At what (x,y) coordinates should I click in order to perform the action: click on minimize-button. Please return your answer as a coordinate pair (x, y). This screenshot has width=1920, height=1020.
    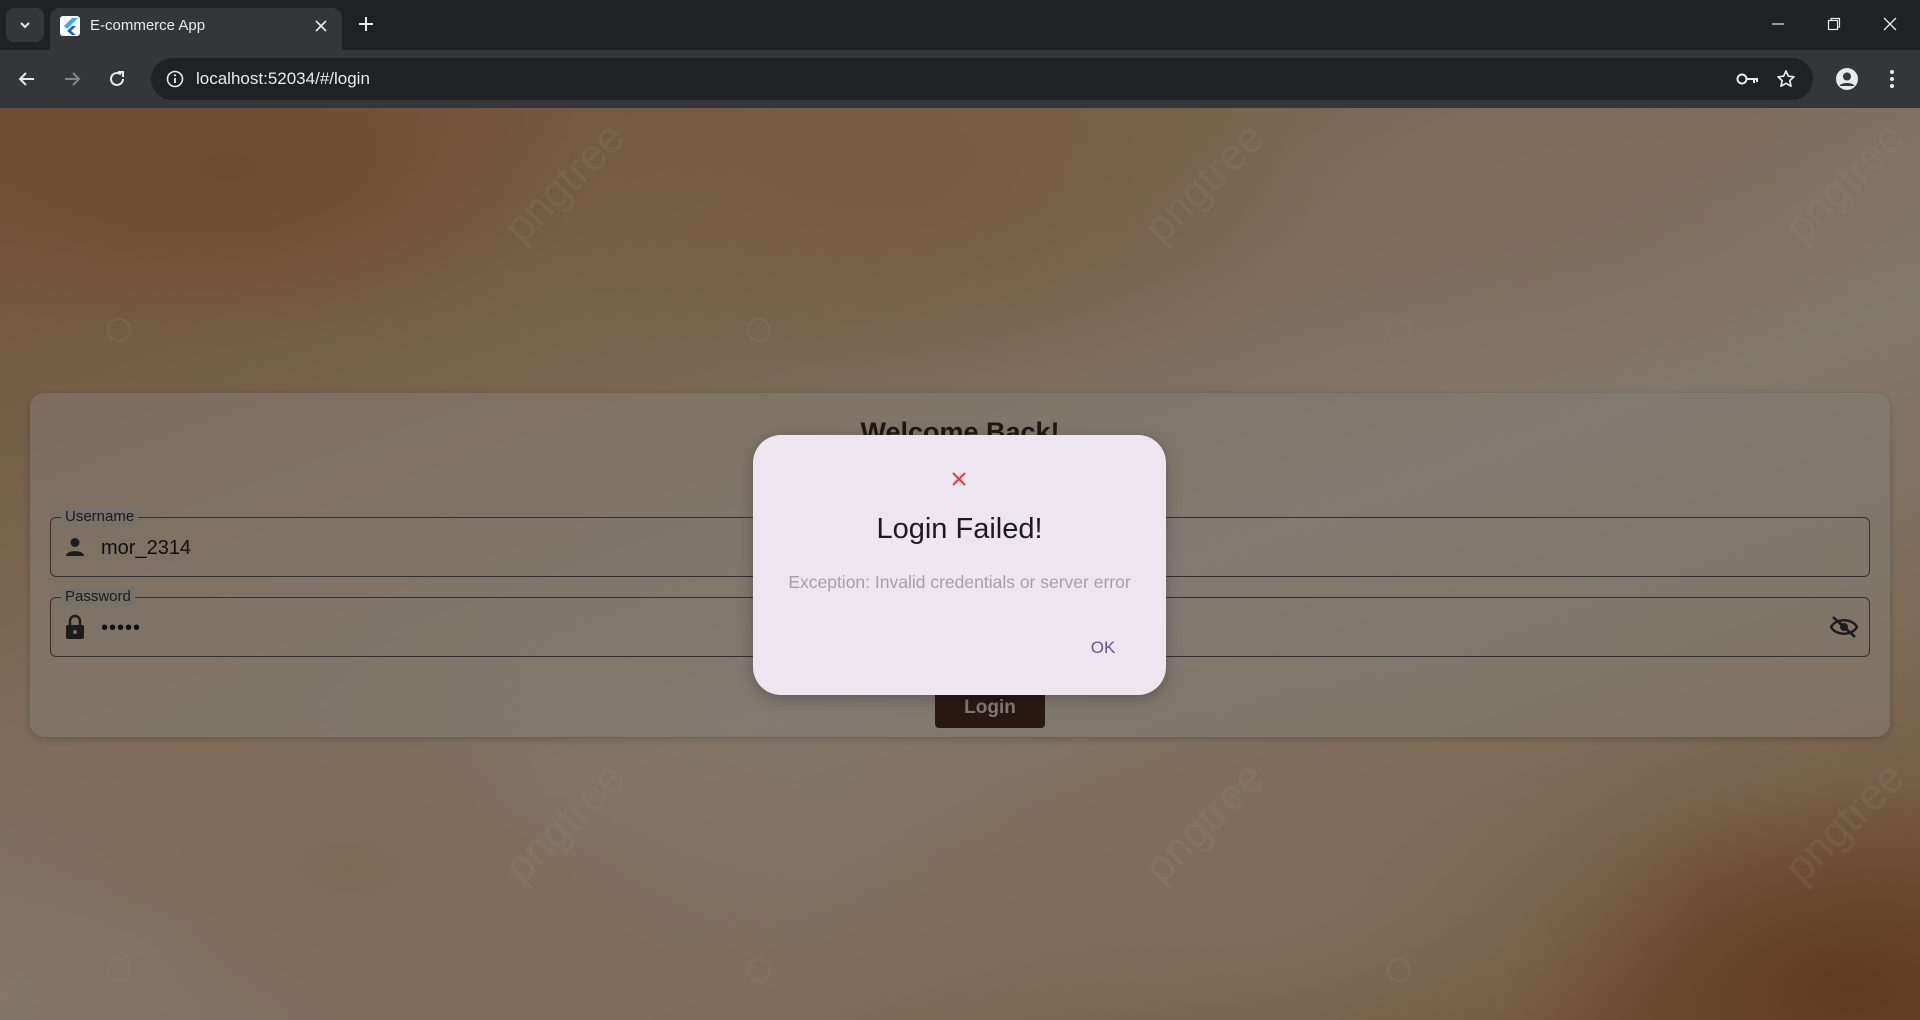
    Looking at the image, I should click on (1778, 24).